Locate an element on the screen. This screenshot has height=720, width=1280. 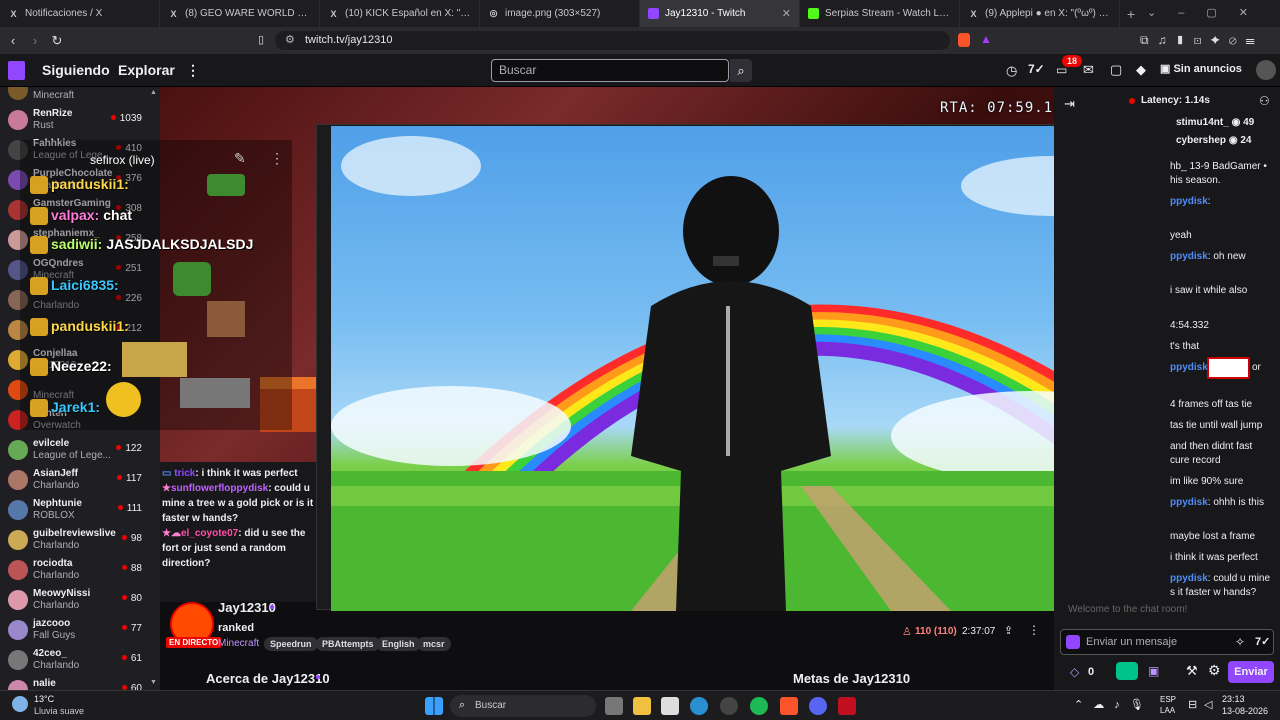
url-field: ⚙ twitch.tv/jay12310 is located at coordinates (612, 40).